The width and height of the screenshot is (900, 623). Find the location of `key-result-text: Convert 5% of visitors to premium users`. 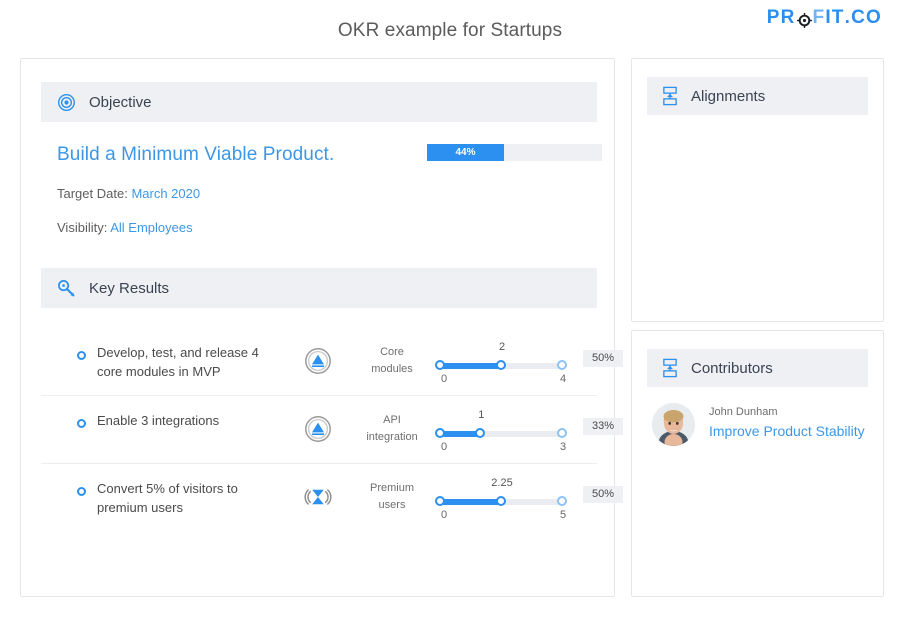

key-result-text: Convert 5% of visitors to premium users is located at coordinates (167, 498).